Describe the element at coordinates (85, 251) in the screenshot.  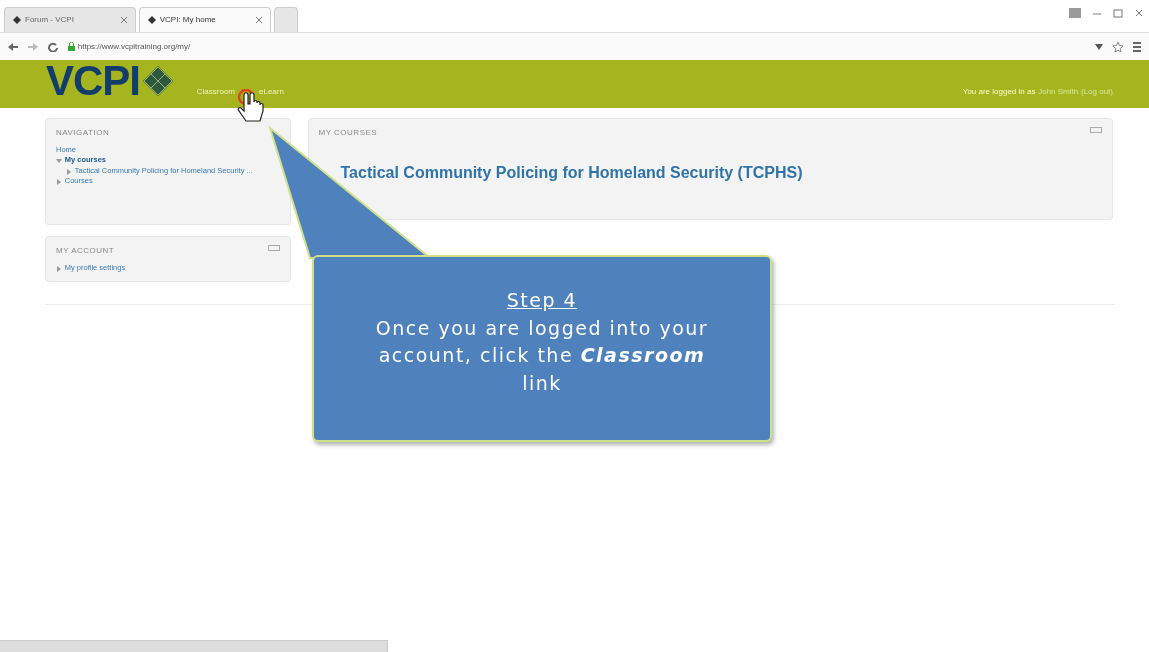
I see `panel-title: MY ACCOUNT` at that location.